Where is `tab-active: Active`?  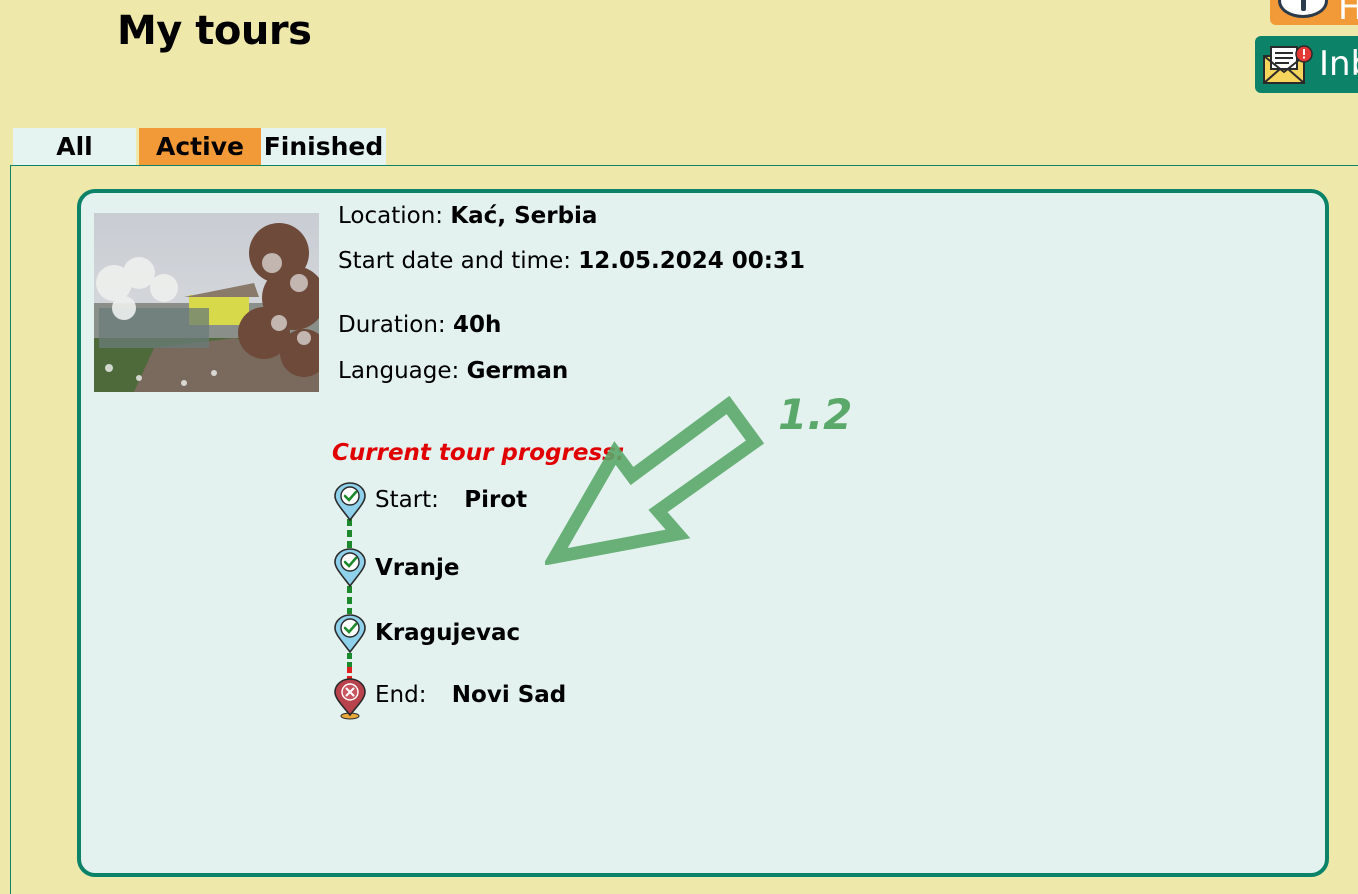 tab-active: Active is located at coordinates (200, 146).